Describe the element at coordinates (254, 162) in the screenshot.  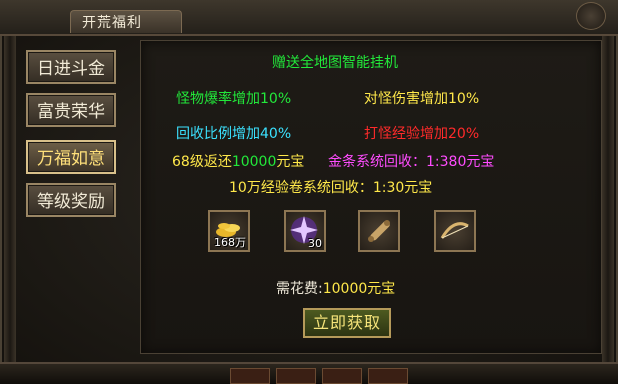
I see `rebate-amount: 10000` at that location.